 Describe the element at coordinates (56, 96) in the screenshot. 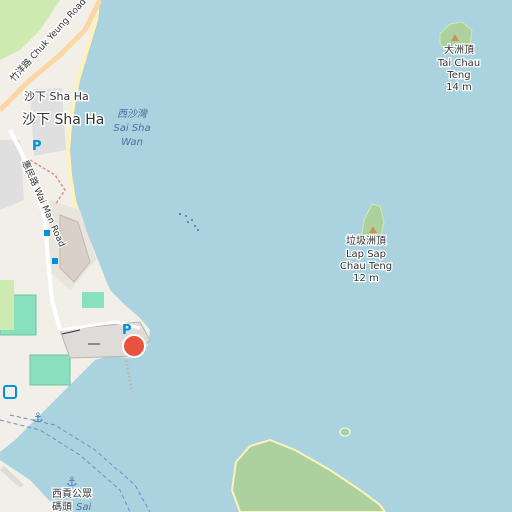

I see `place-label-sha-ha: 沙下 Sha Ha` at that location.